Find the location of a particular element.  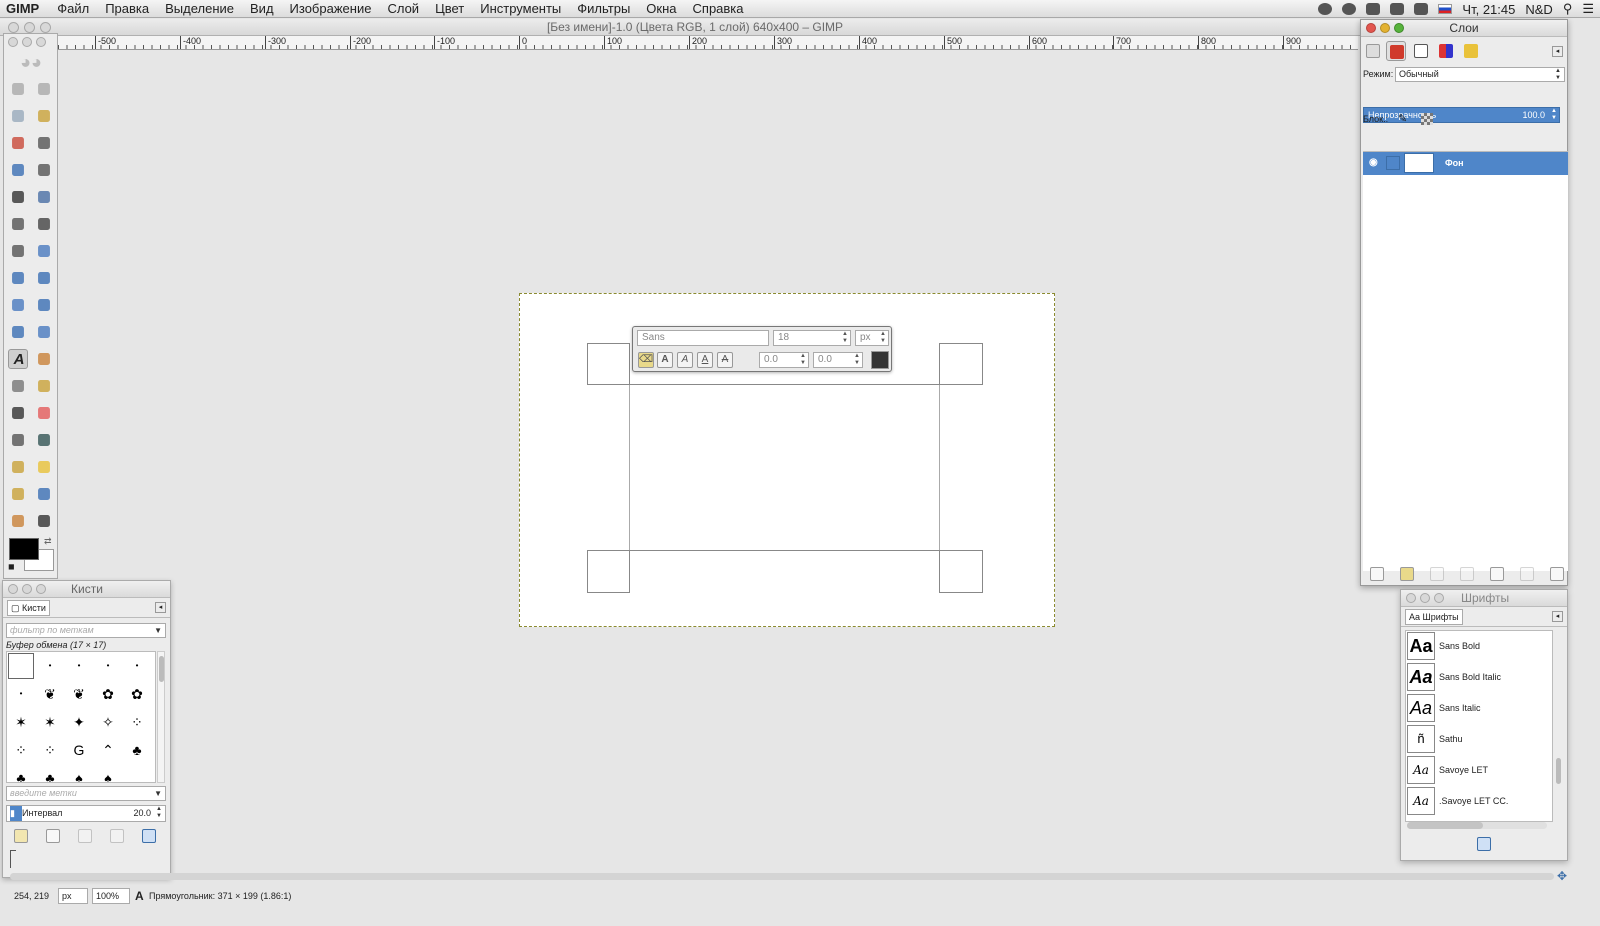

tool-pencil is located at coordinates (44, 386).